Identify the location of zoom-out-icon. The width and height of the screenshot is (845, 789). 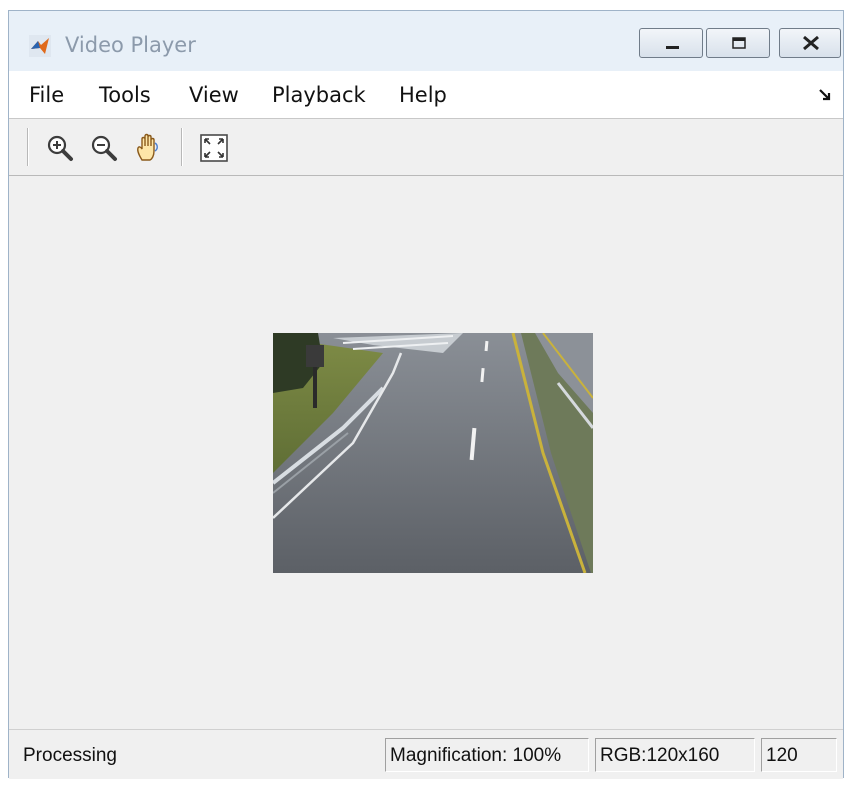
(104, 148).